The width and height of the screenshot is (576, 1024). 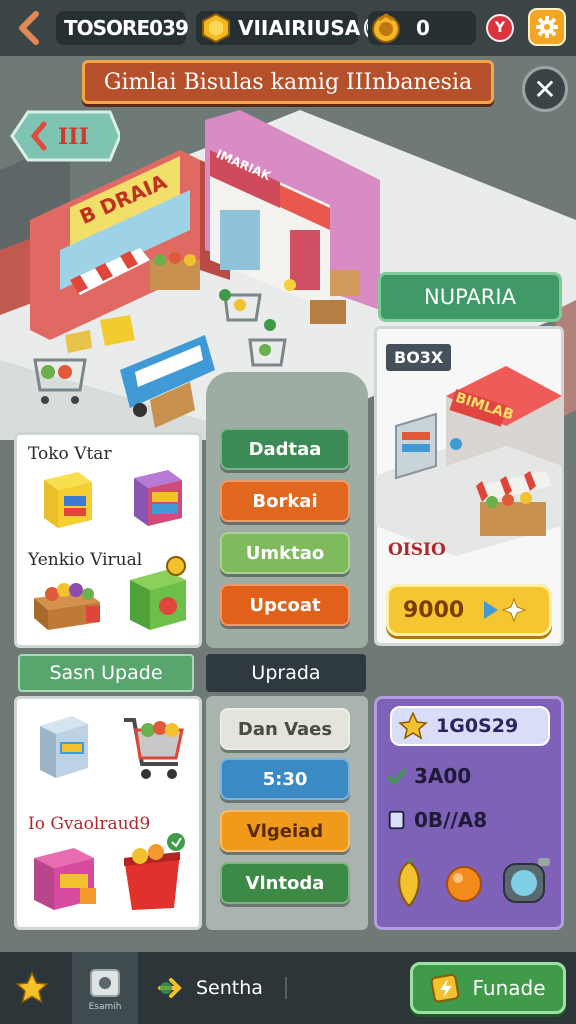 I want to click on level-tag: III, so click(x=65, y=136).